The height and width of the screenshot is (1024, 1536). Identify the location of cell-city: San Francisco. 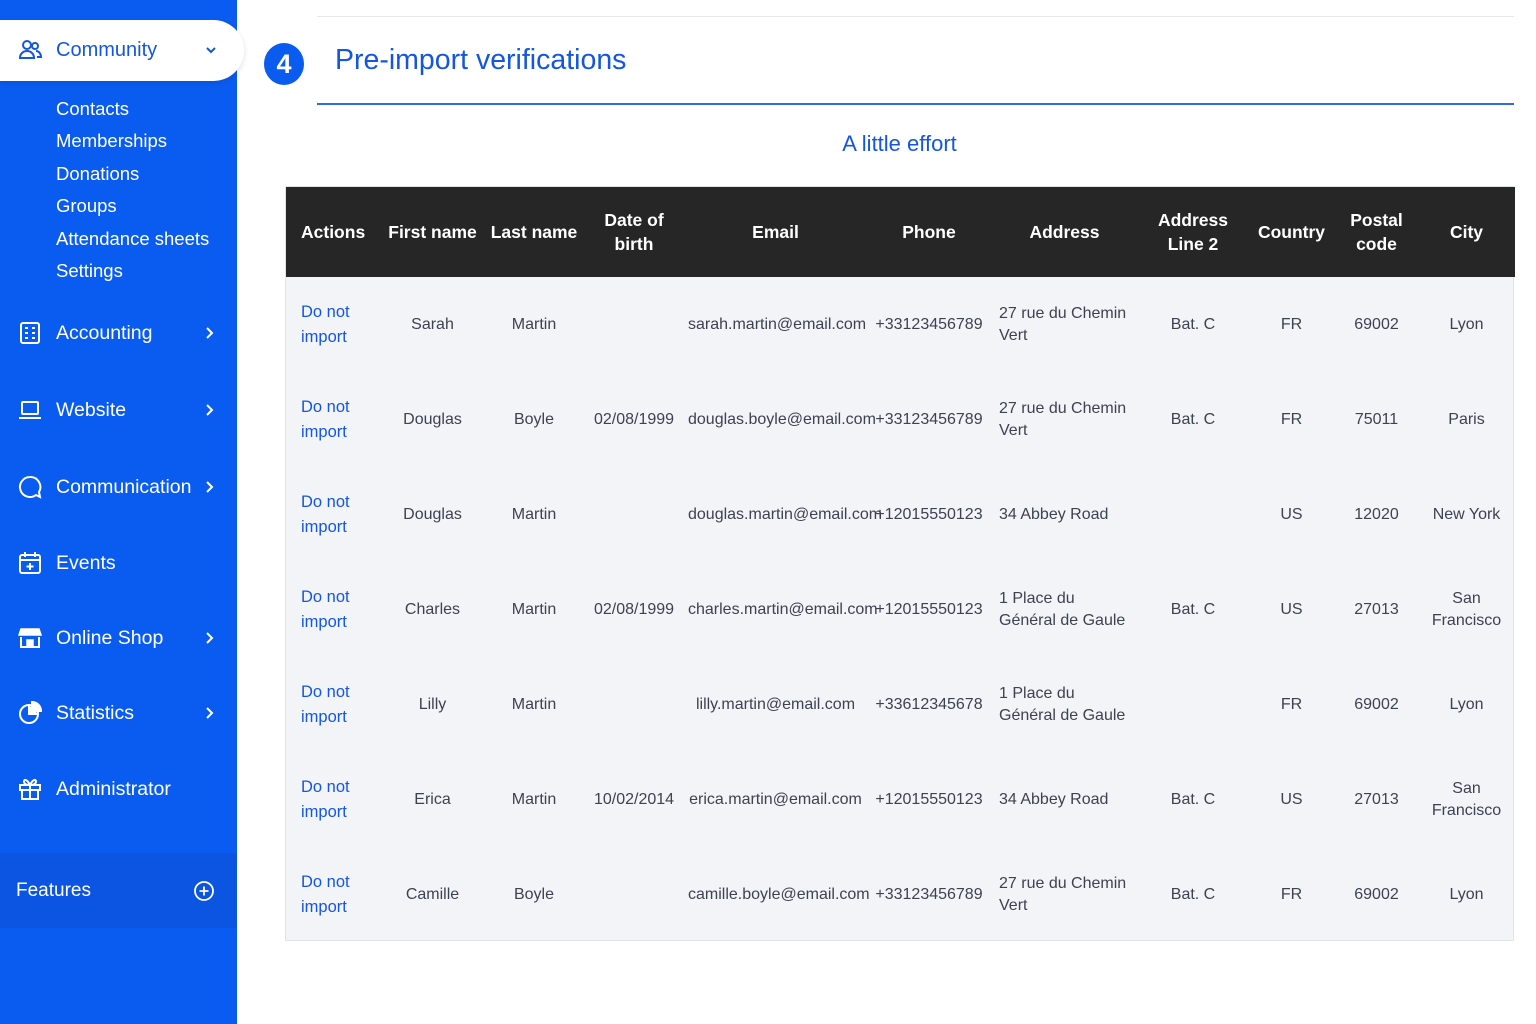
(1466, 799).